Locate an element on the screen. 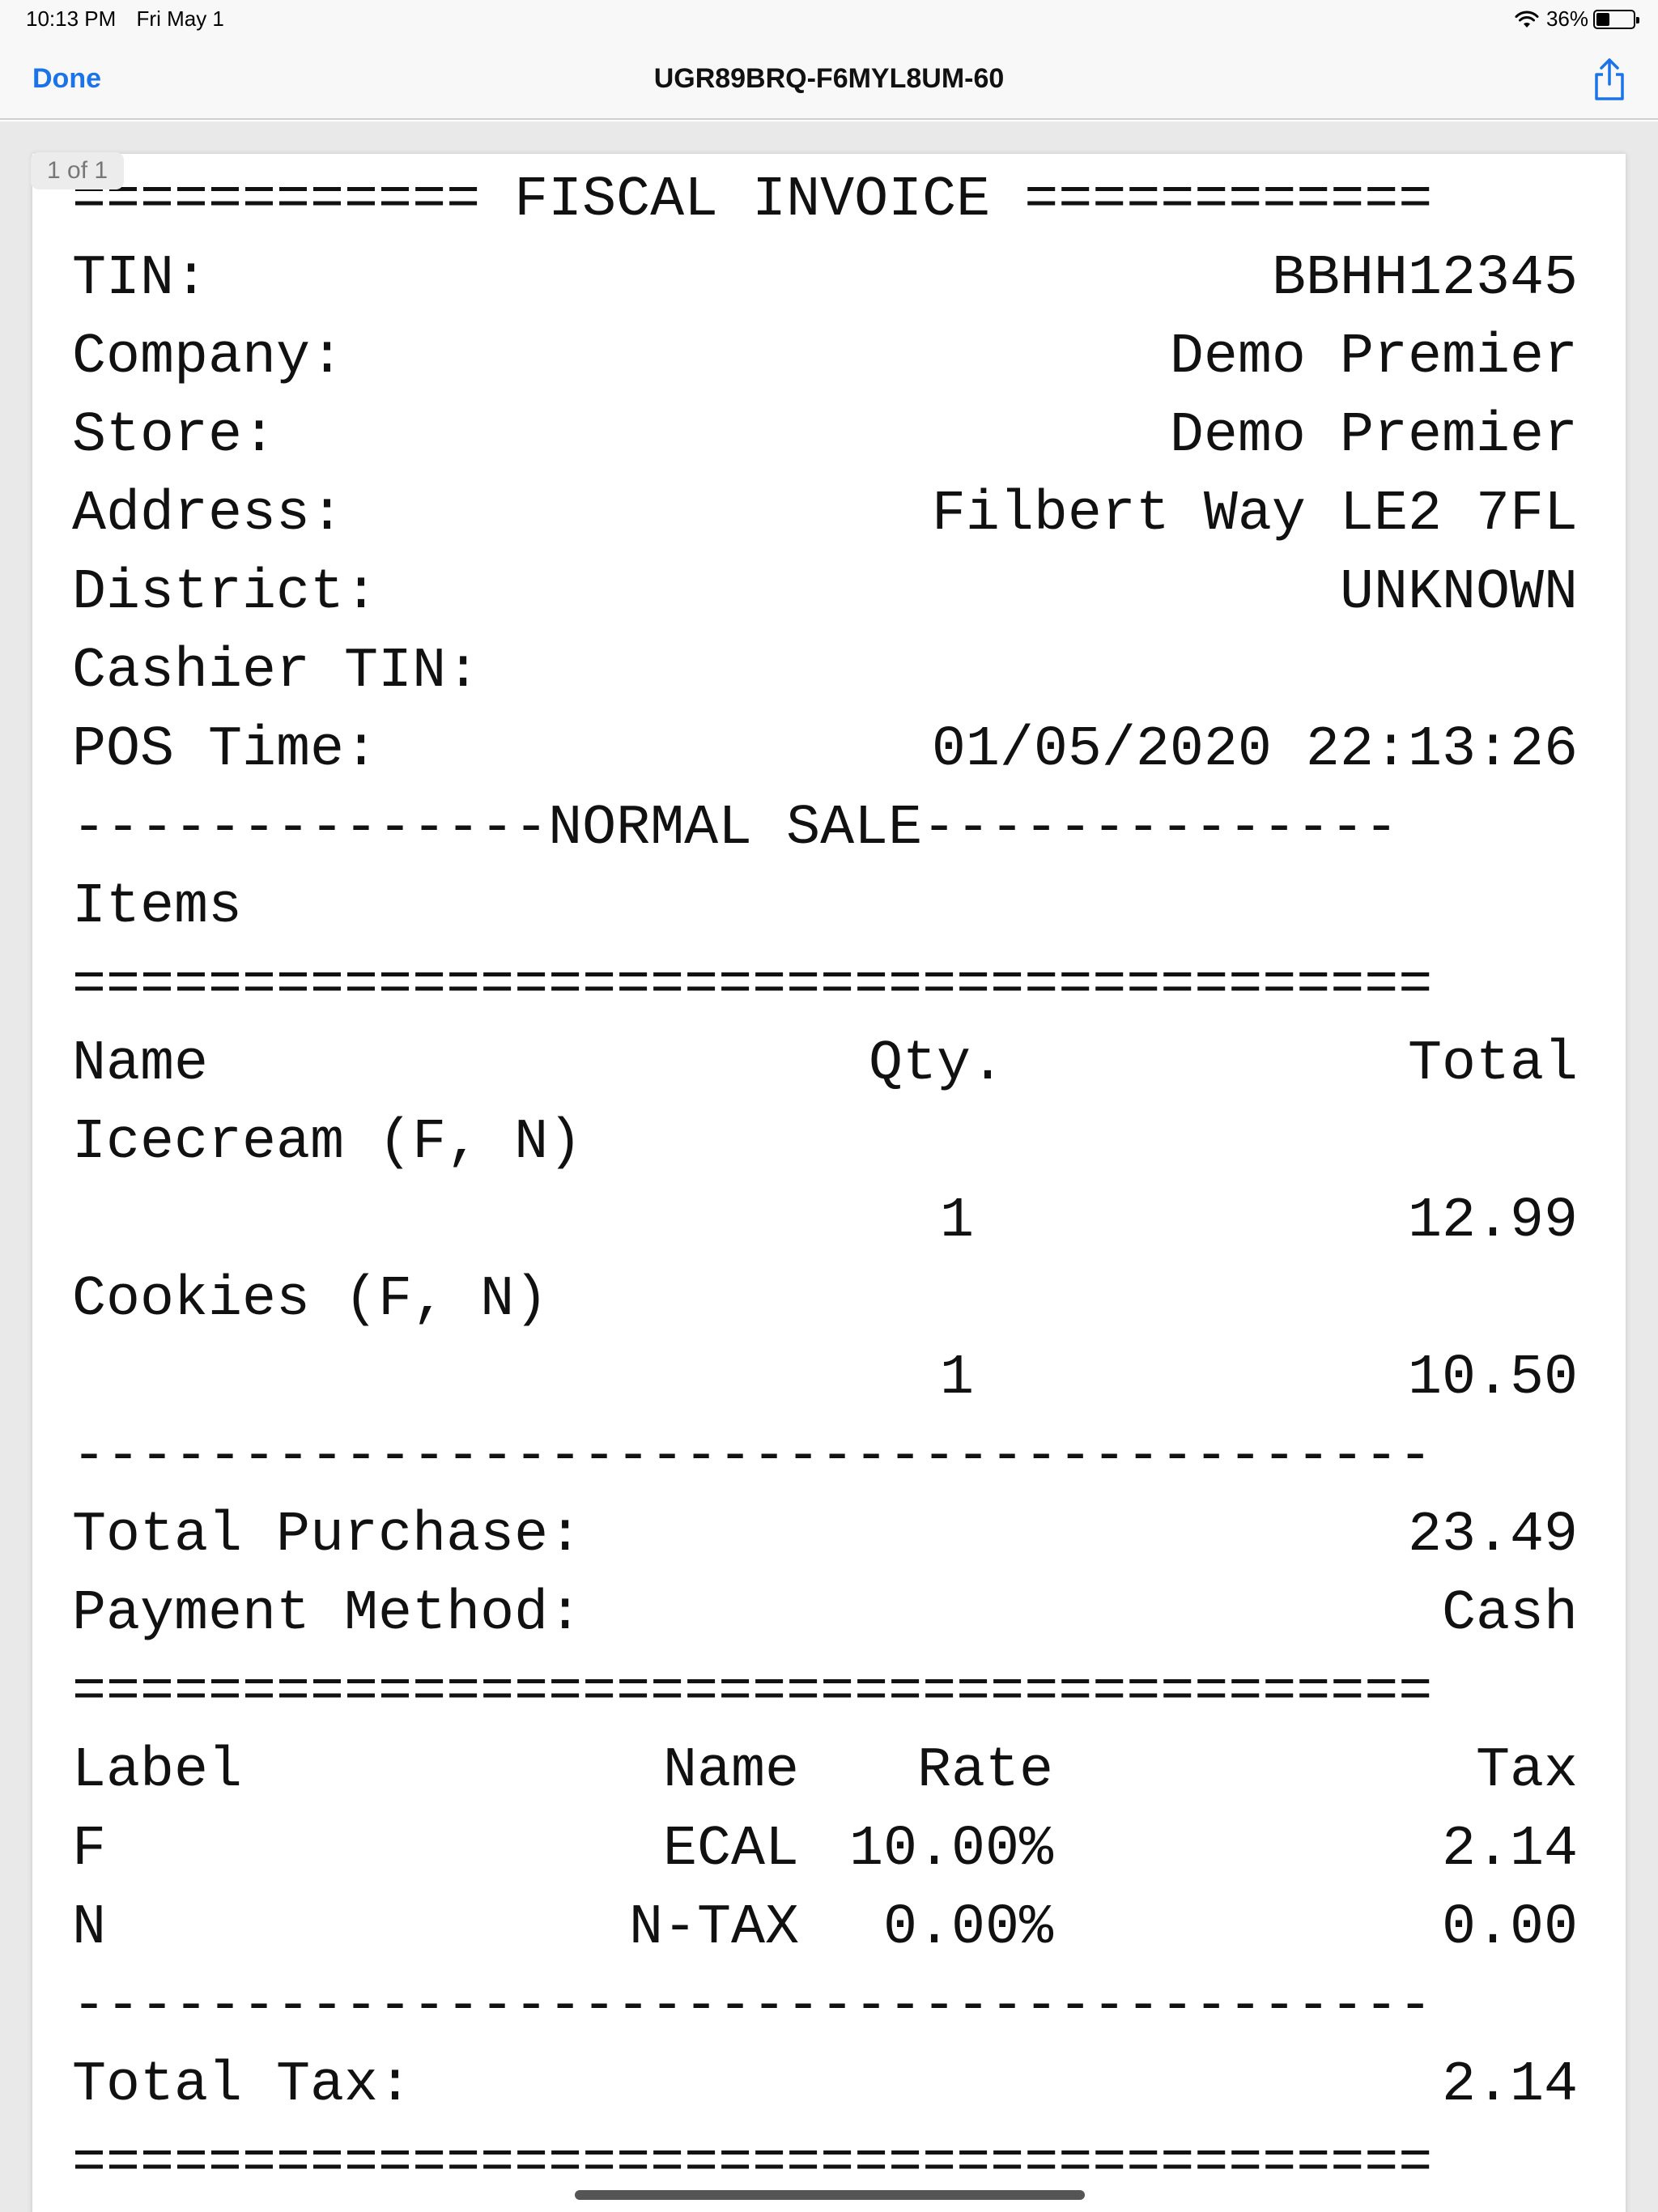 This screenshot has width=1658, height=2212. header-rule: ============ FISCAL INVOICE ============ is located at coordinates (752, 200).